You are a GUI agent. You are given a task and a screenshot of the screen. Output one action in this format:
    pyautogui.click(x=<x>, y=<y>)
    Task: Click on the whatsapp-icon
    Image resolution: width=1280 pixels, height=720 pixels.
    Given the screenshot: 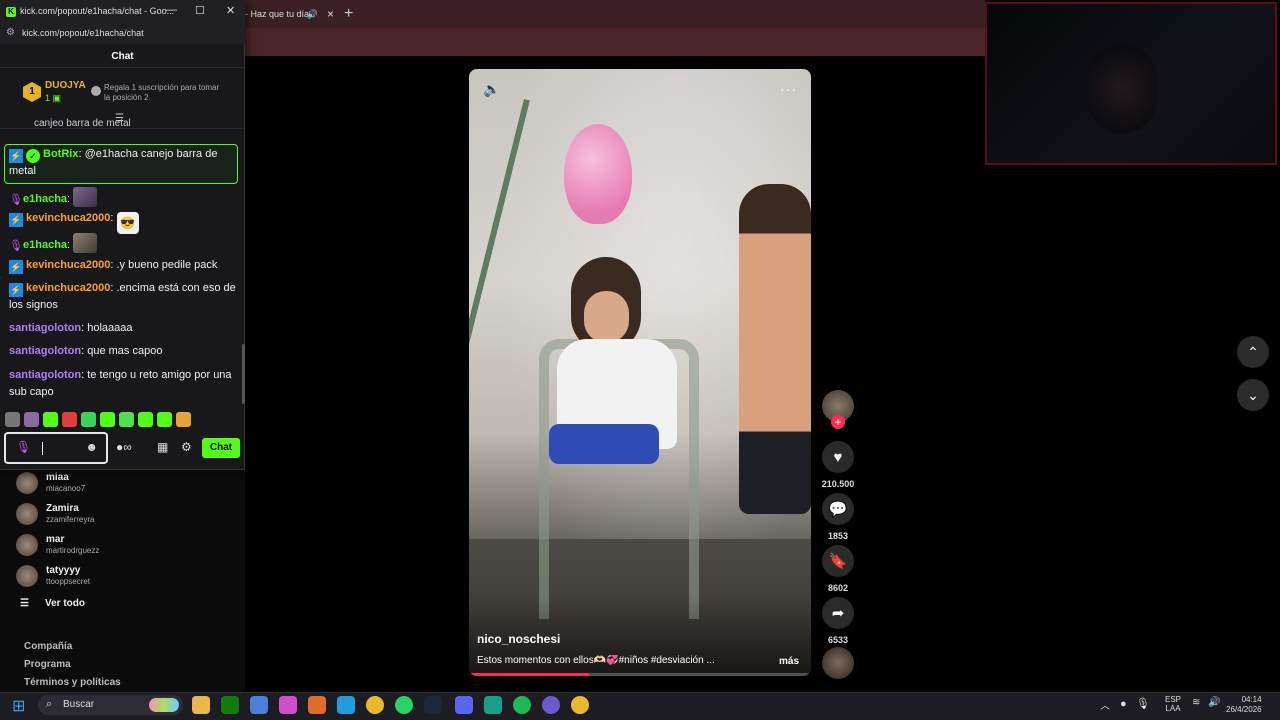 What is the action you would take?
    pyautogui.click(x=404, y=705)
    